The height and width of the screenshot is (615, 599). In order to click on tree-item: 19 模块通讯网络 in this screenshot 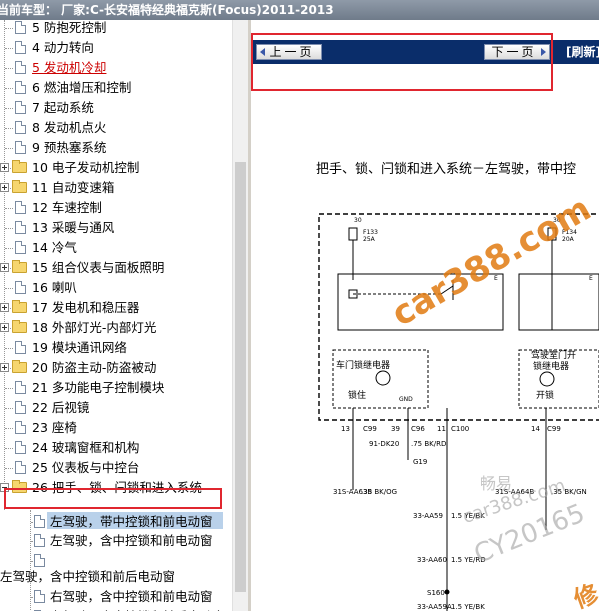, I will do `click(116, 348)`.